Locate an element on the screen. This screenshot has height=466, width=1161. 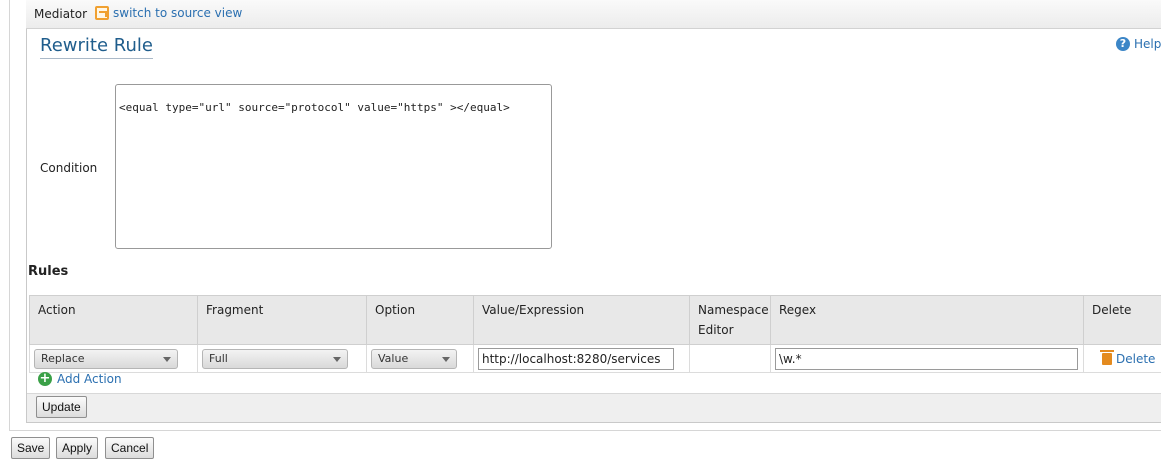
column-header-fragment: Fragment is located at coordinates (282, 320).